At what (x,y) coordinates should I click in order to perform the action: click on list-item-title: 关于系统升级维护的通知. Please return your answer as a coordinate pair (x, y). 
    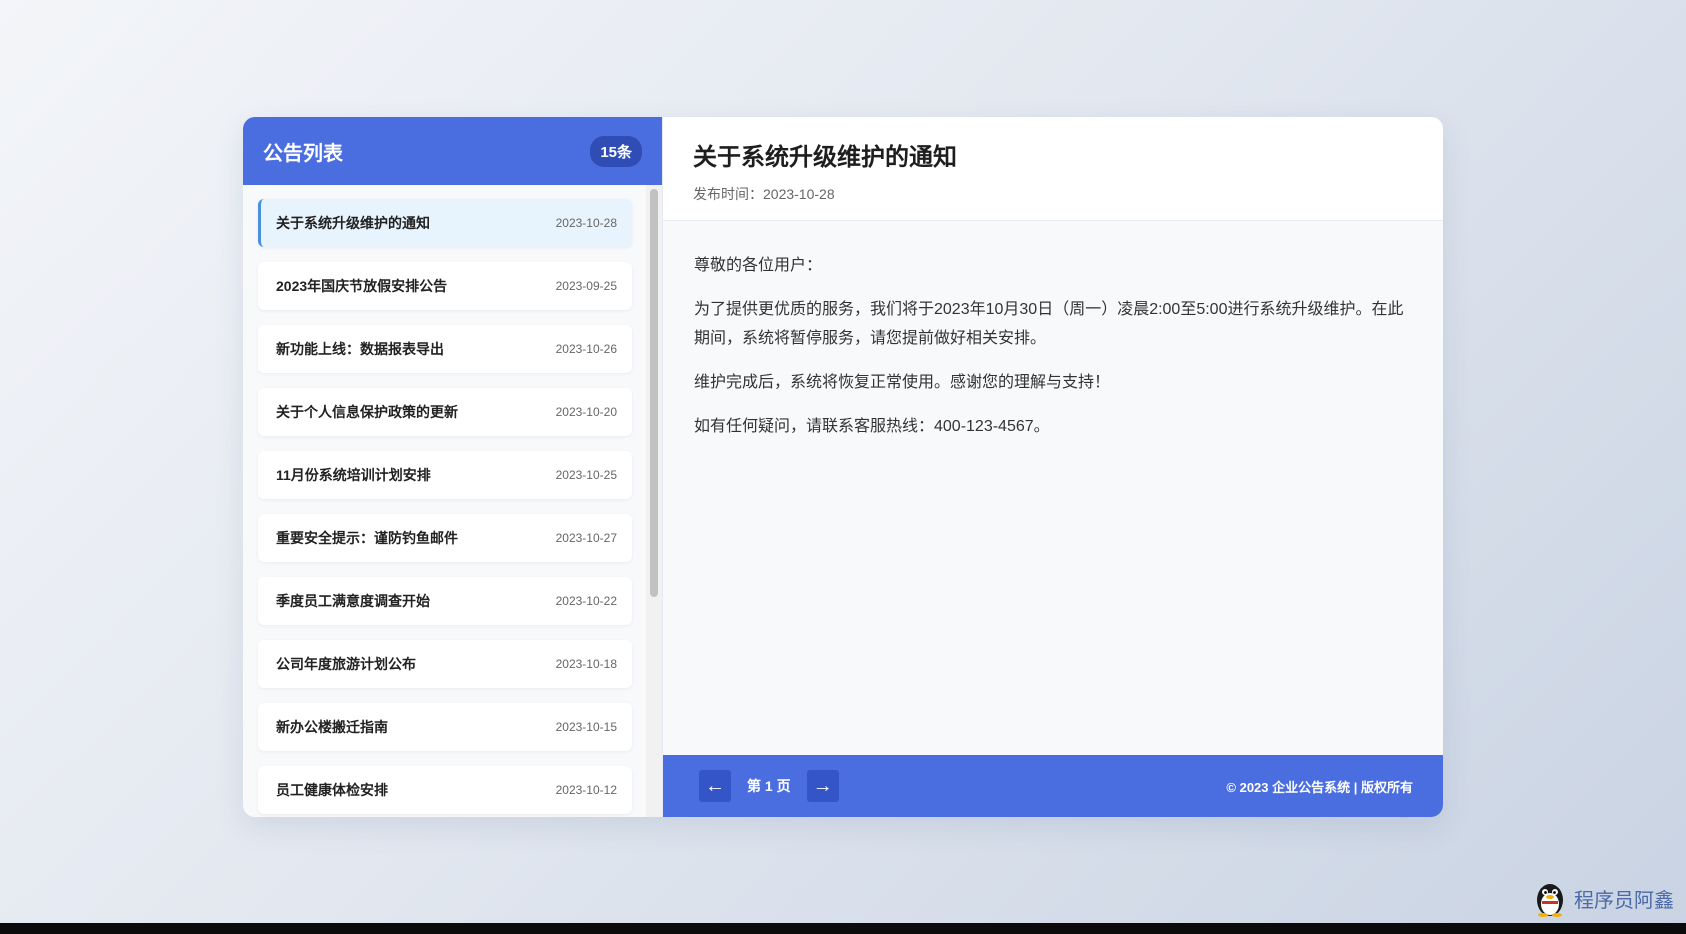
    Looking at the image, I should click on (353, 223).